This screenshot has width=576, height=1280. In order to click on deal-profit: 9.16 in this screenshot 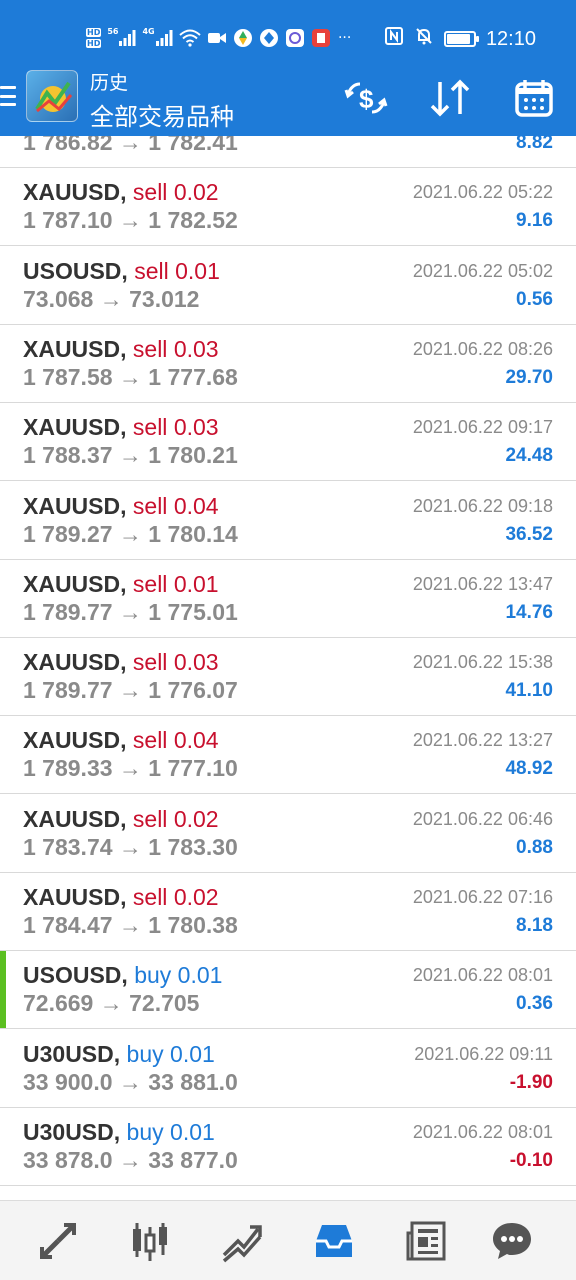, I will do `click(534, 221)`.